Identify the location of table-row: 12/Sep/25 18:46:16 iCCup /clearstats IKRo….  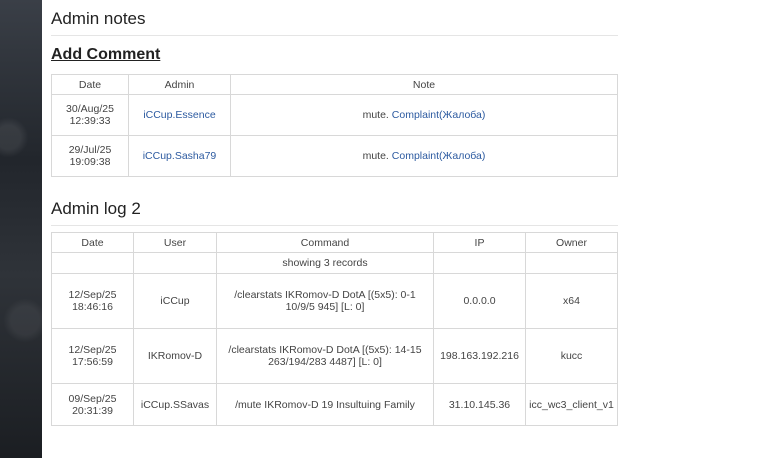
(334, 301).